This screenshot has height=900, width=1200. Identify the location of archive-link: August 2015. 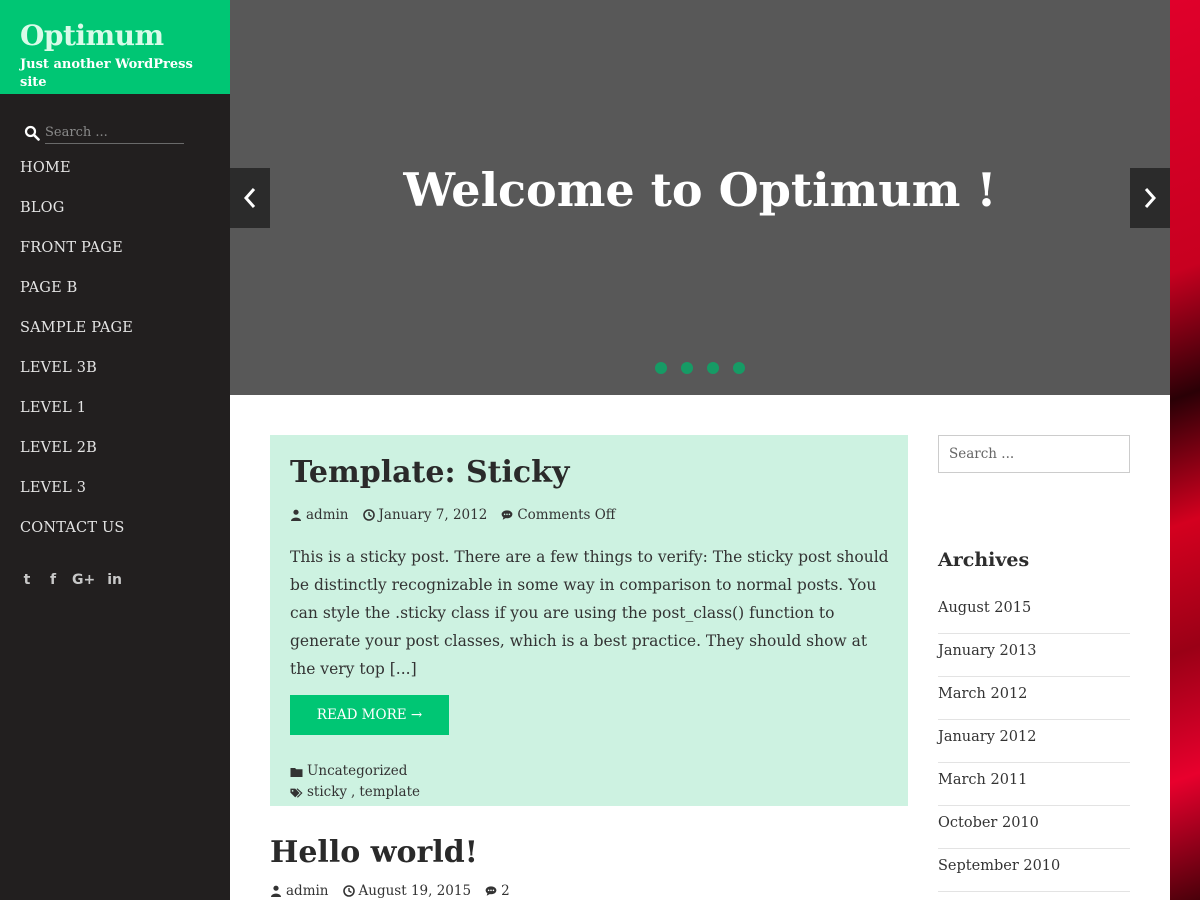
(1034, 612).